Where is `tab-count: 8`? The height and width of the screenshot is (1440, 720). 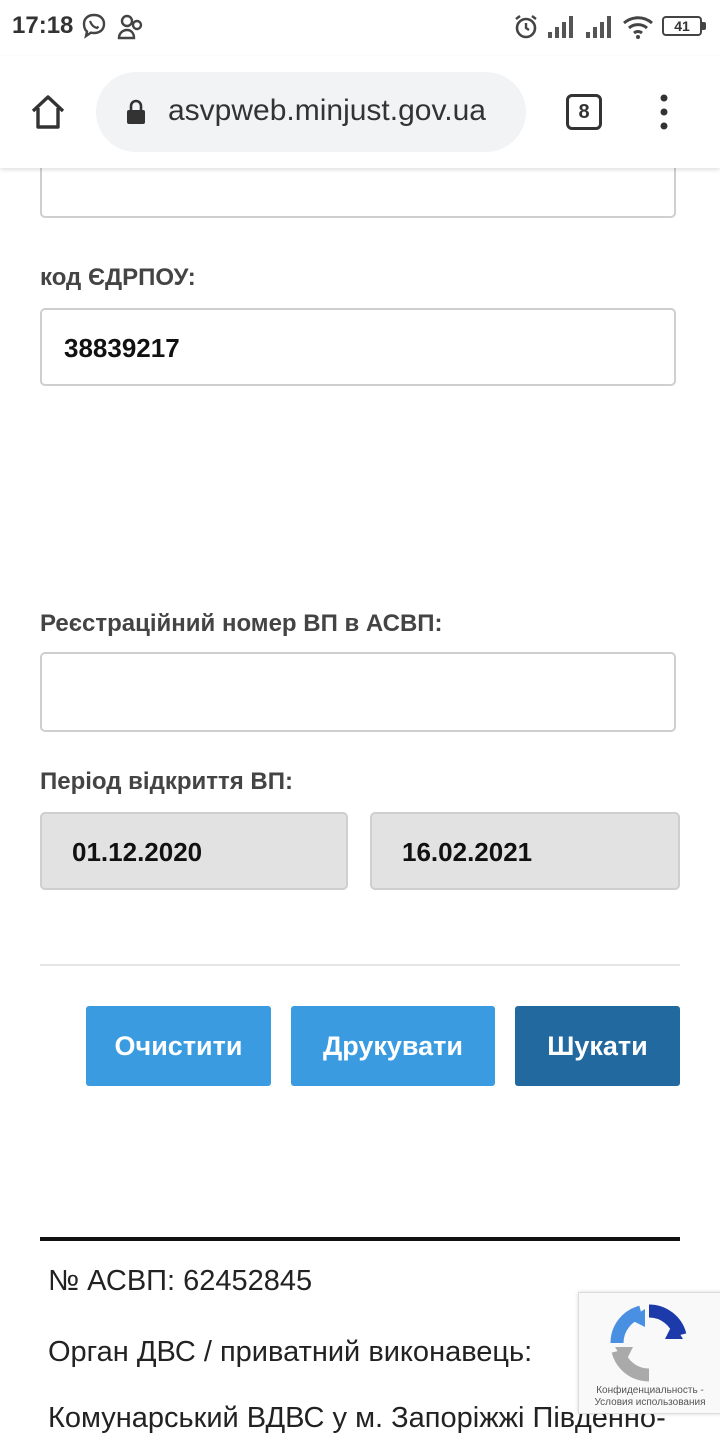 tab-count: 8 is located at coordinates (584, 112).